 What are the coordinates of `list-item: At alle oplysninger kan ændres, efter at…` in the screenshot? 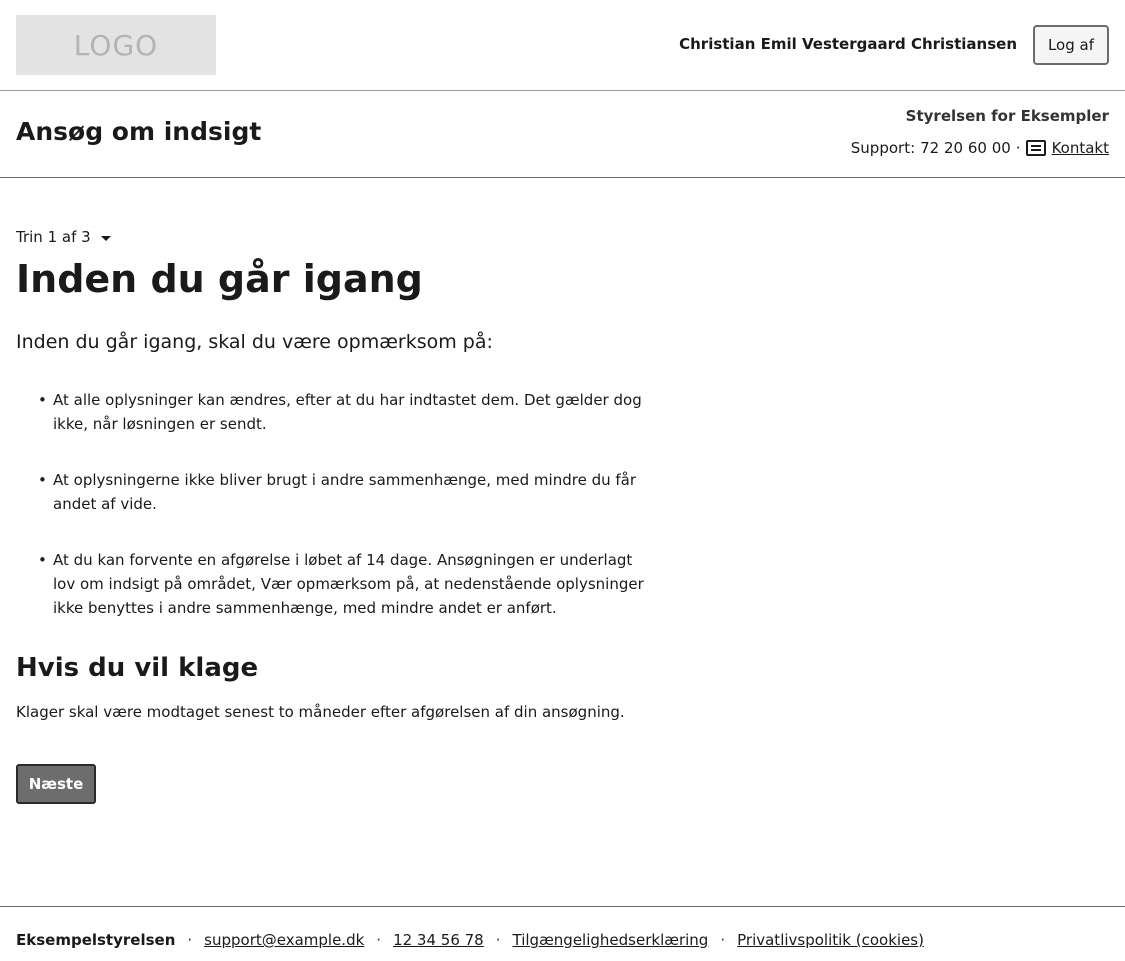 It's located at (336, 412).